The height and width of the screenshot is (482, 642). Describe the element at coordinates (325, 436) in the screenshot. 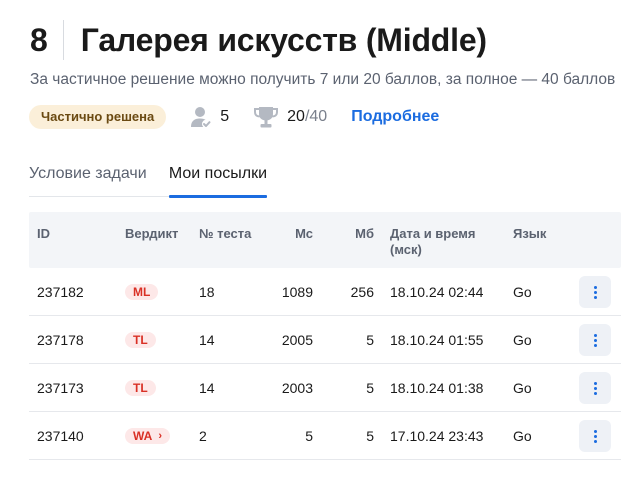

I see `table-row: 237140 WA › 2 5 5 17.10.24 23:43 Go` at that location.